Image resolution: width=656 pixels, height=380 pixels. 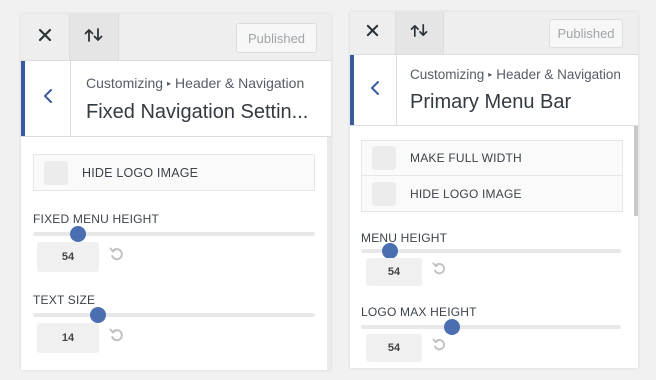 What do you see at coordinates (96, 219) in the screenshot?
I see `fixed-menu-height-label: FIXED MENU HEIGHT` at bounding box center [96, 219].